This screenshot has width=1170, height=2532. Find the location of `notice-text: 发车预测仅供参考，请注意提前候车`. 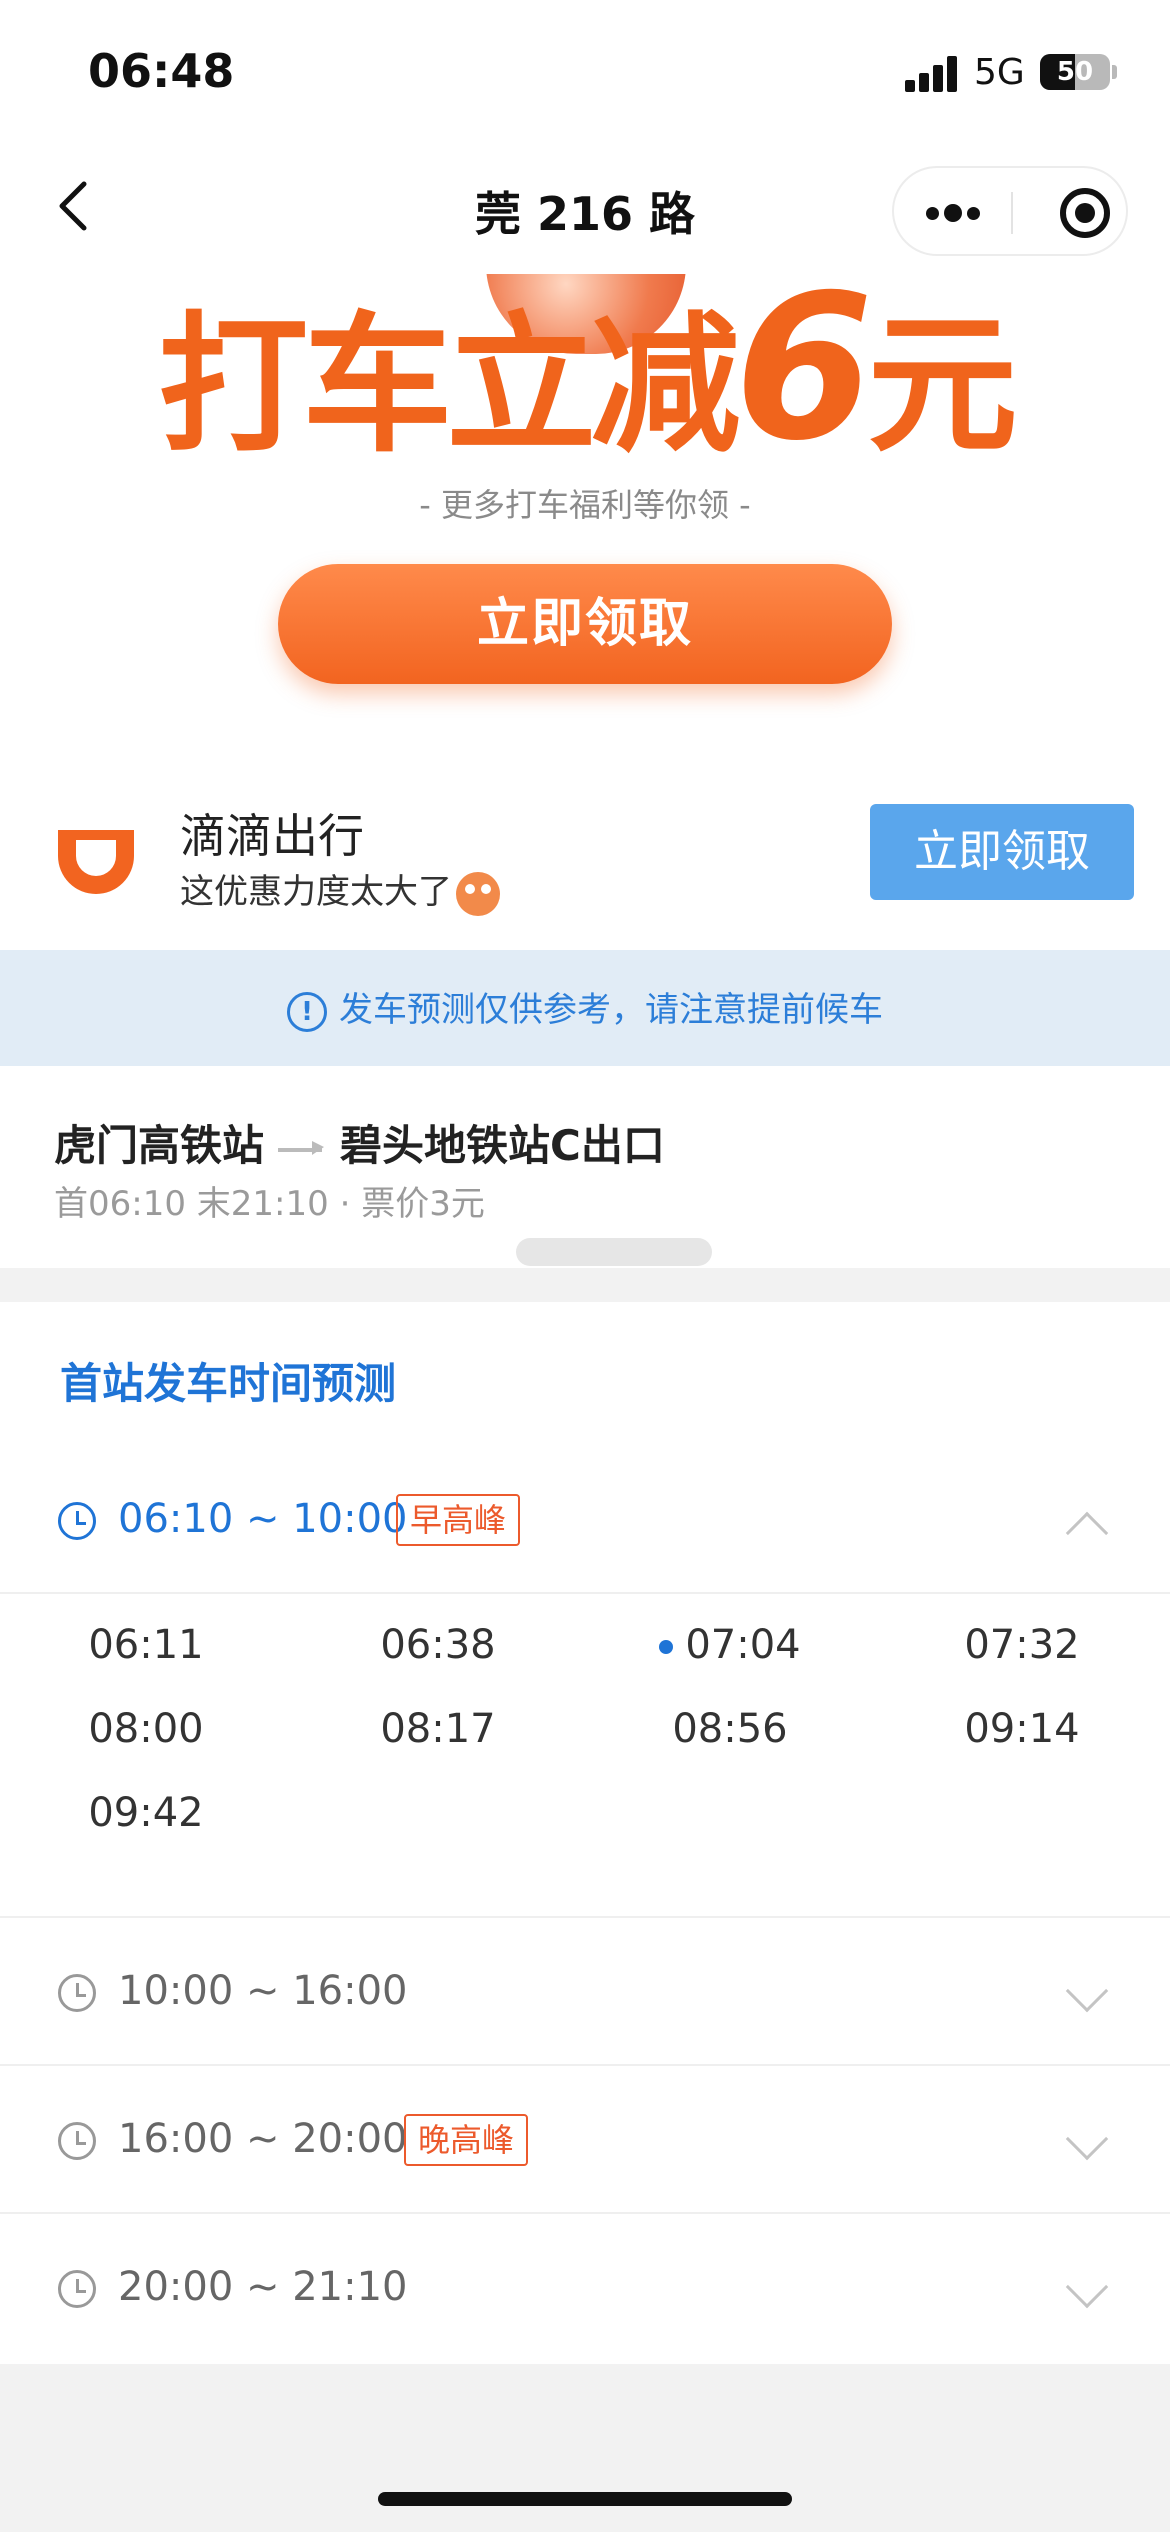

notice-text: 发车预测仅供参考，请注意提前候车 is located at coordinates (611, 1010).